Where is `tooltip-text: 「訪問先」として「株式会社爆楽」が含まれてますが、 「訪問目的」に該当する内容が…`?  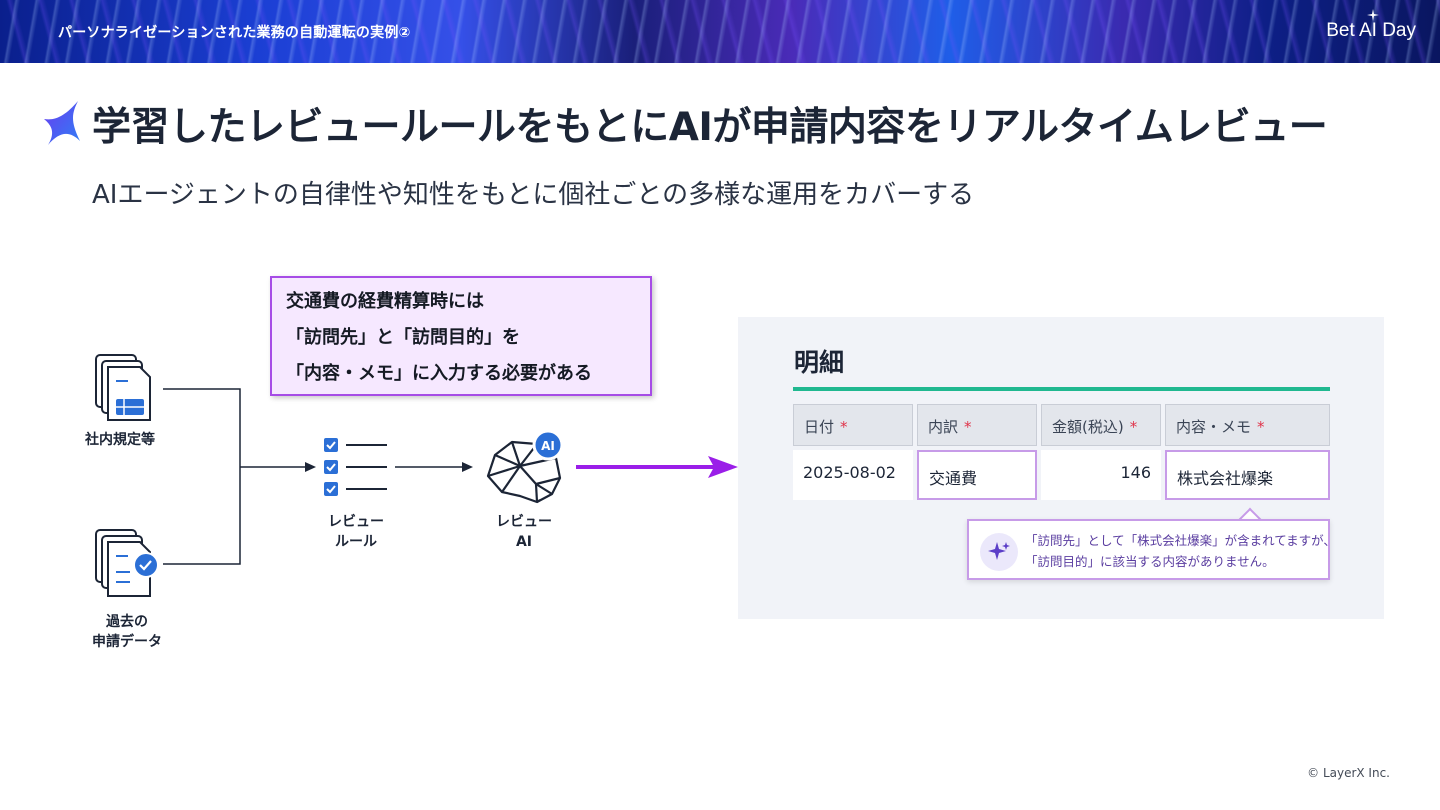
tooltip-text: 「訪問先」として「株式会社爆楽」が含まれてますが、 「訪問目的」に該当する内容が… is located at coordinates (1180, 551).